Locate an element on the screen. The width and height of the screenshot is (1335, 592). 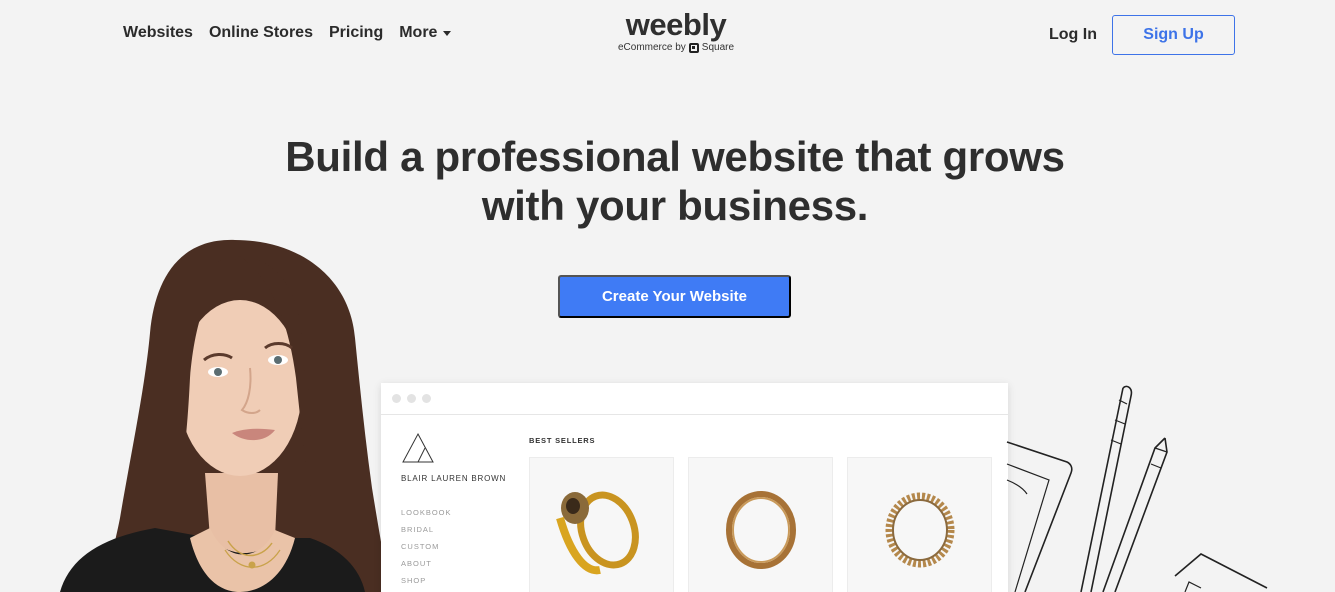
nav-more-label: More is located at coordinates (418, 32).